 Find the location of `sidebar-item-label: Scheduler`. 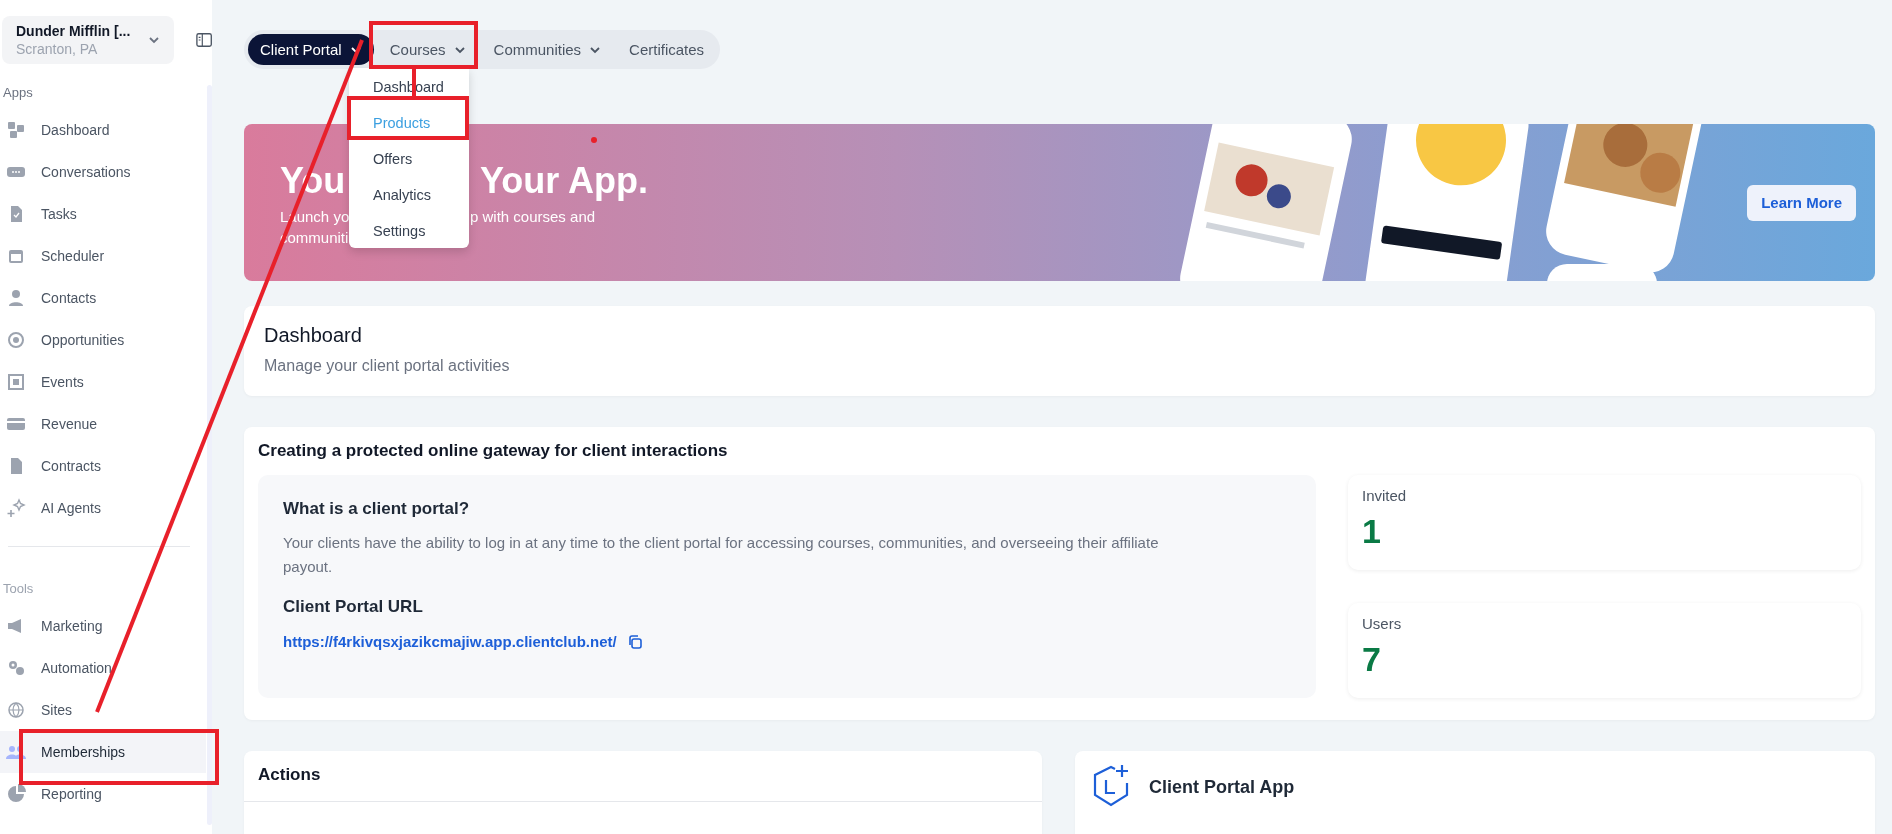

sidebar-item-label: Scheduler is located at coordinates (73, 256).